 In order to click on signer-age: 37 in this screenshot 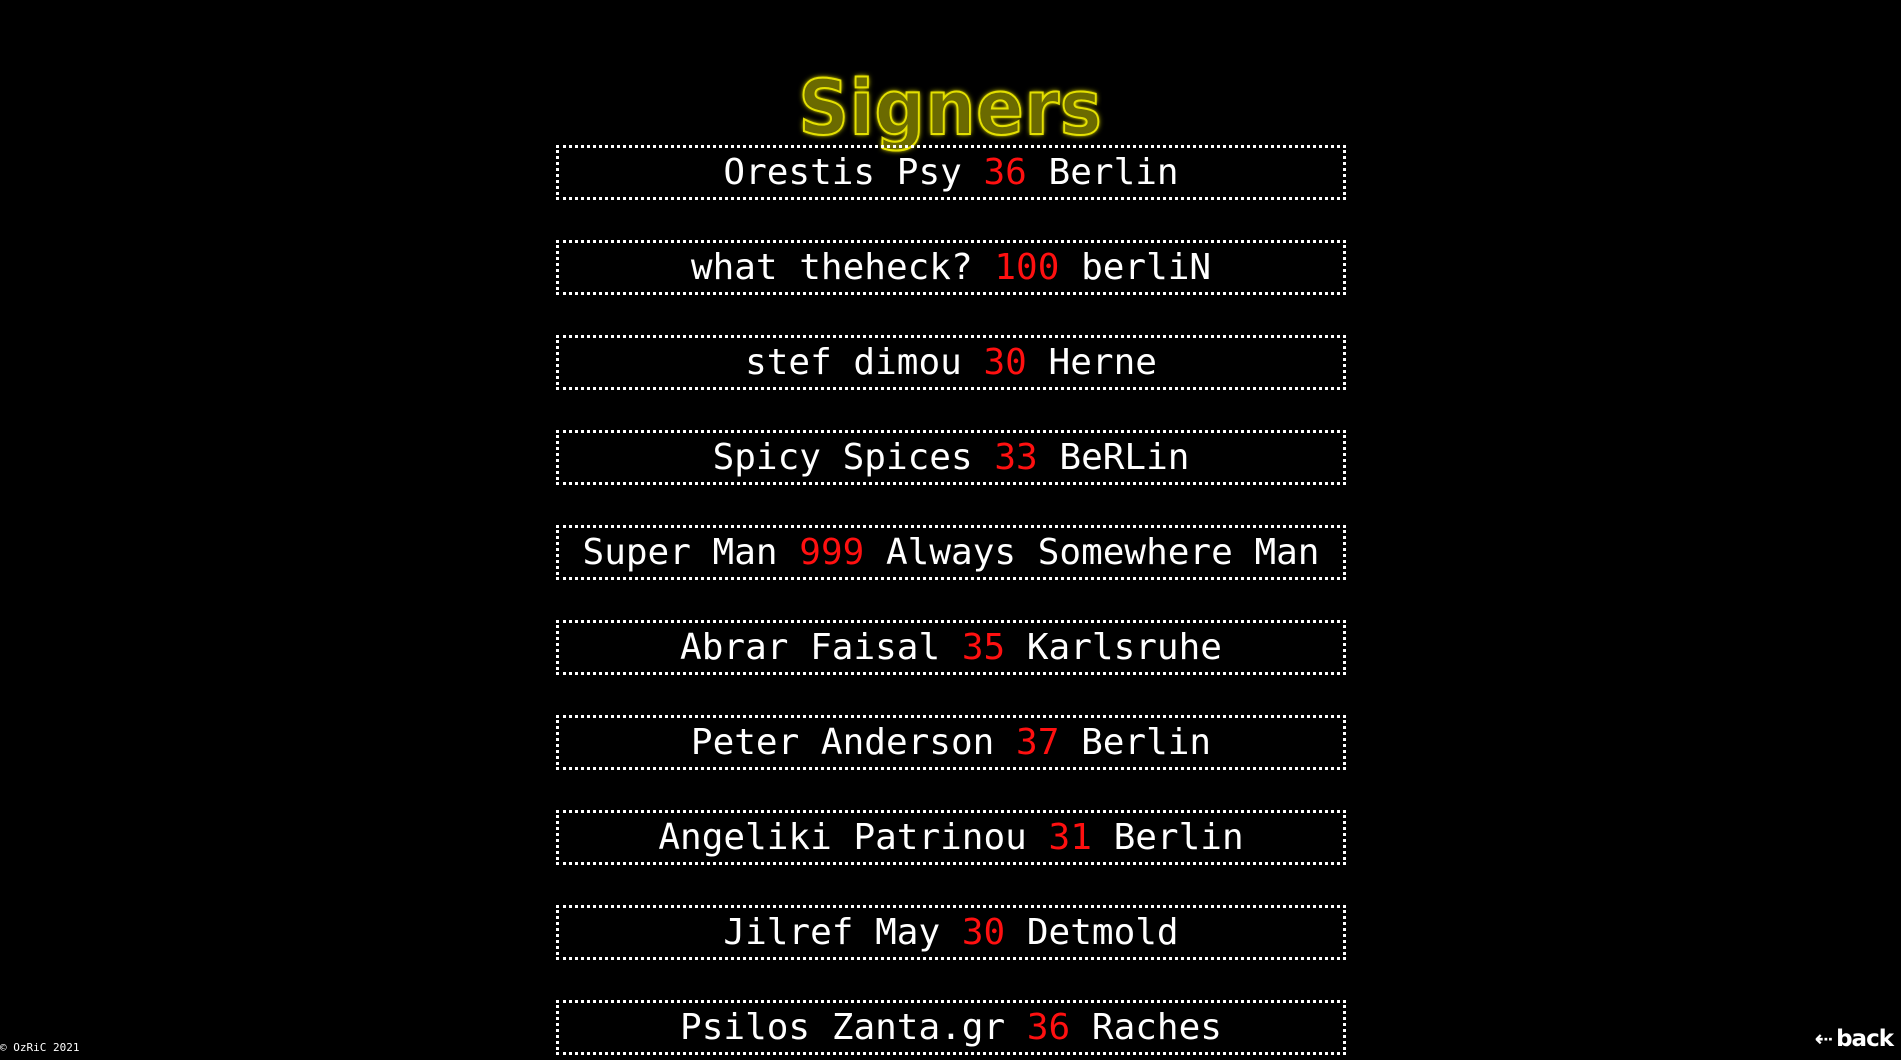, I will do `click(1038, 742)`.